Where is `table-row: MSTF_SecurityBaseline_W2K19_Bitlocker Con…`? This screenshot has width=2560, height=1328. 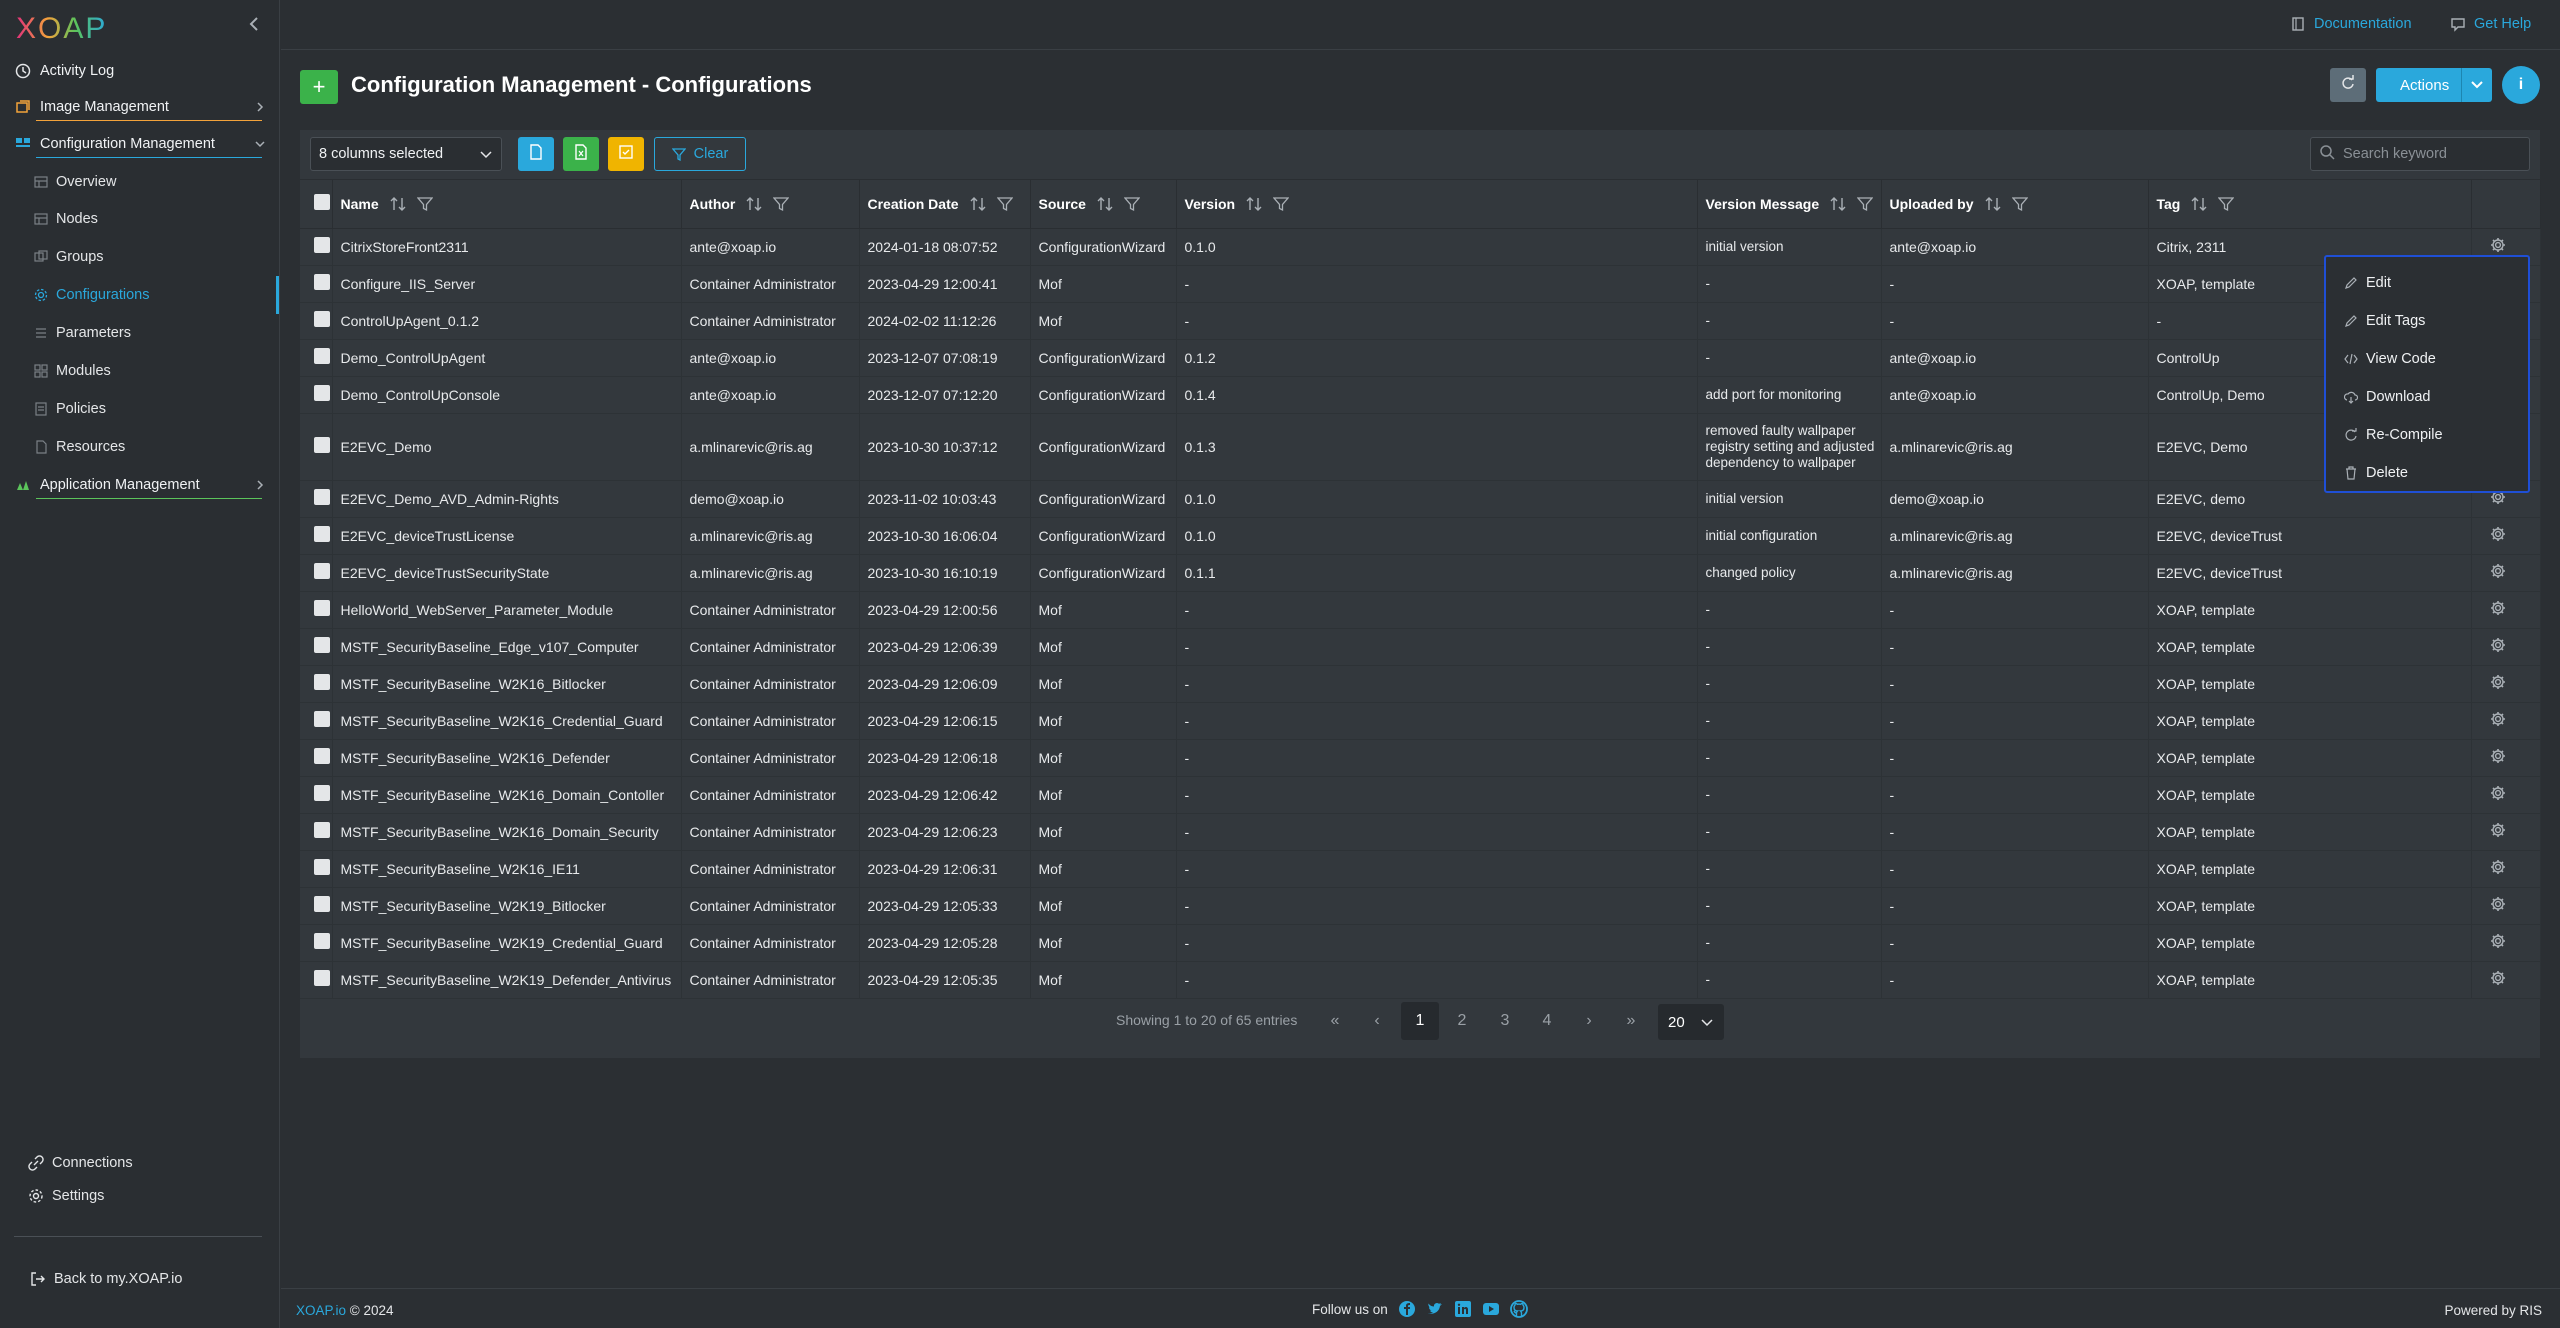 table-row: MSTF_SecurityBaseline_W2K19_Bitlocker Con… is located at coordinates (1420, 906).